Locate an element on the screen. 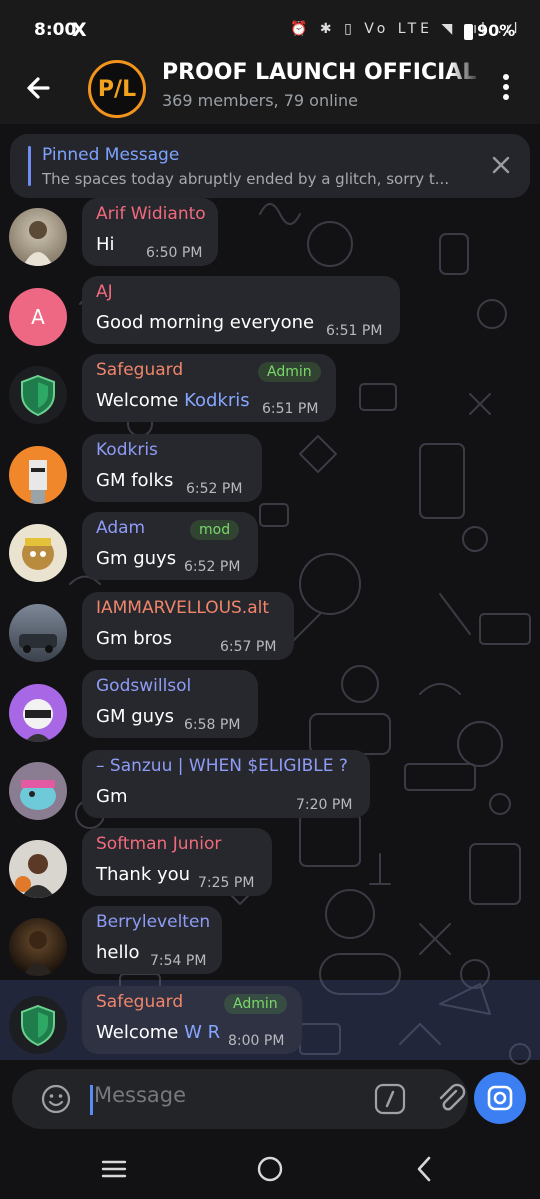  message-input: Message is located at coordinates (140, 1095).